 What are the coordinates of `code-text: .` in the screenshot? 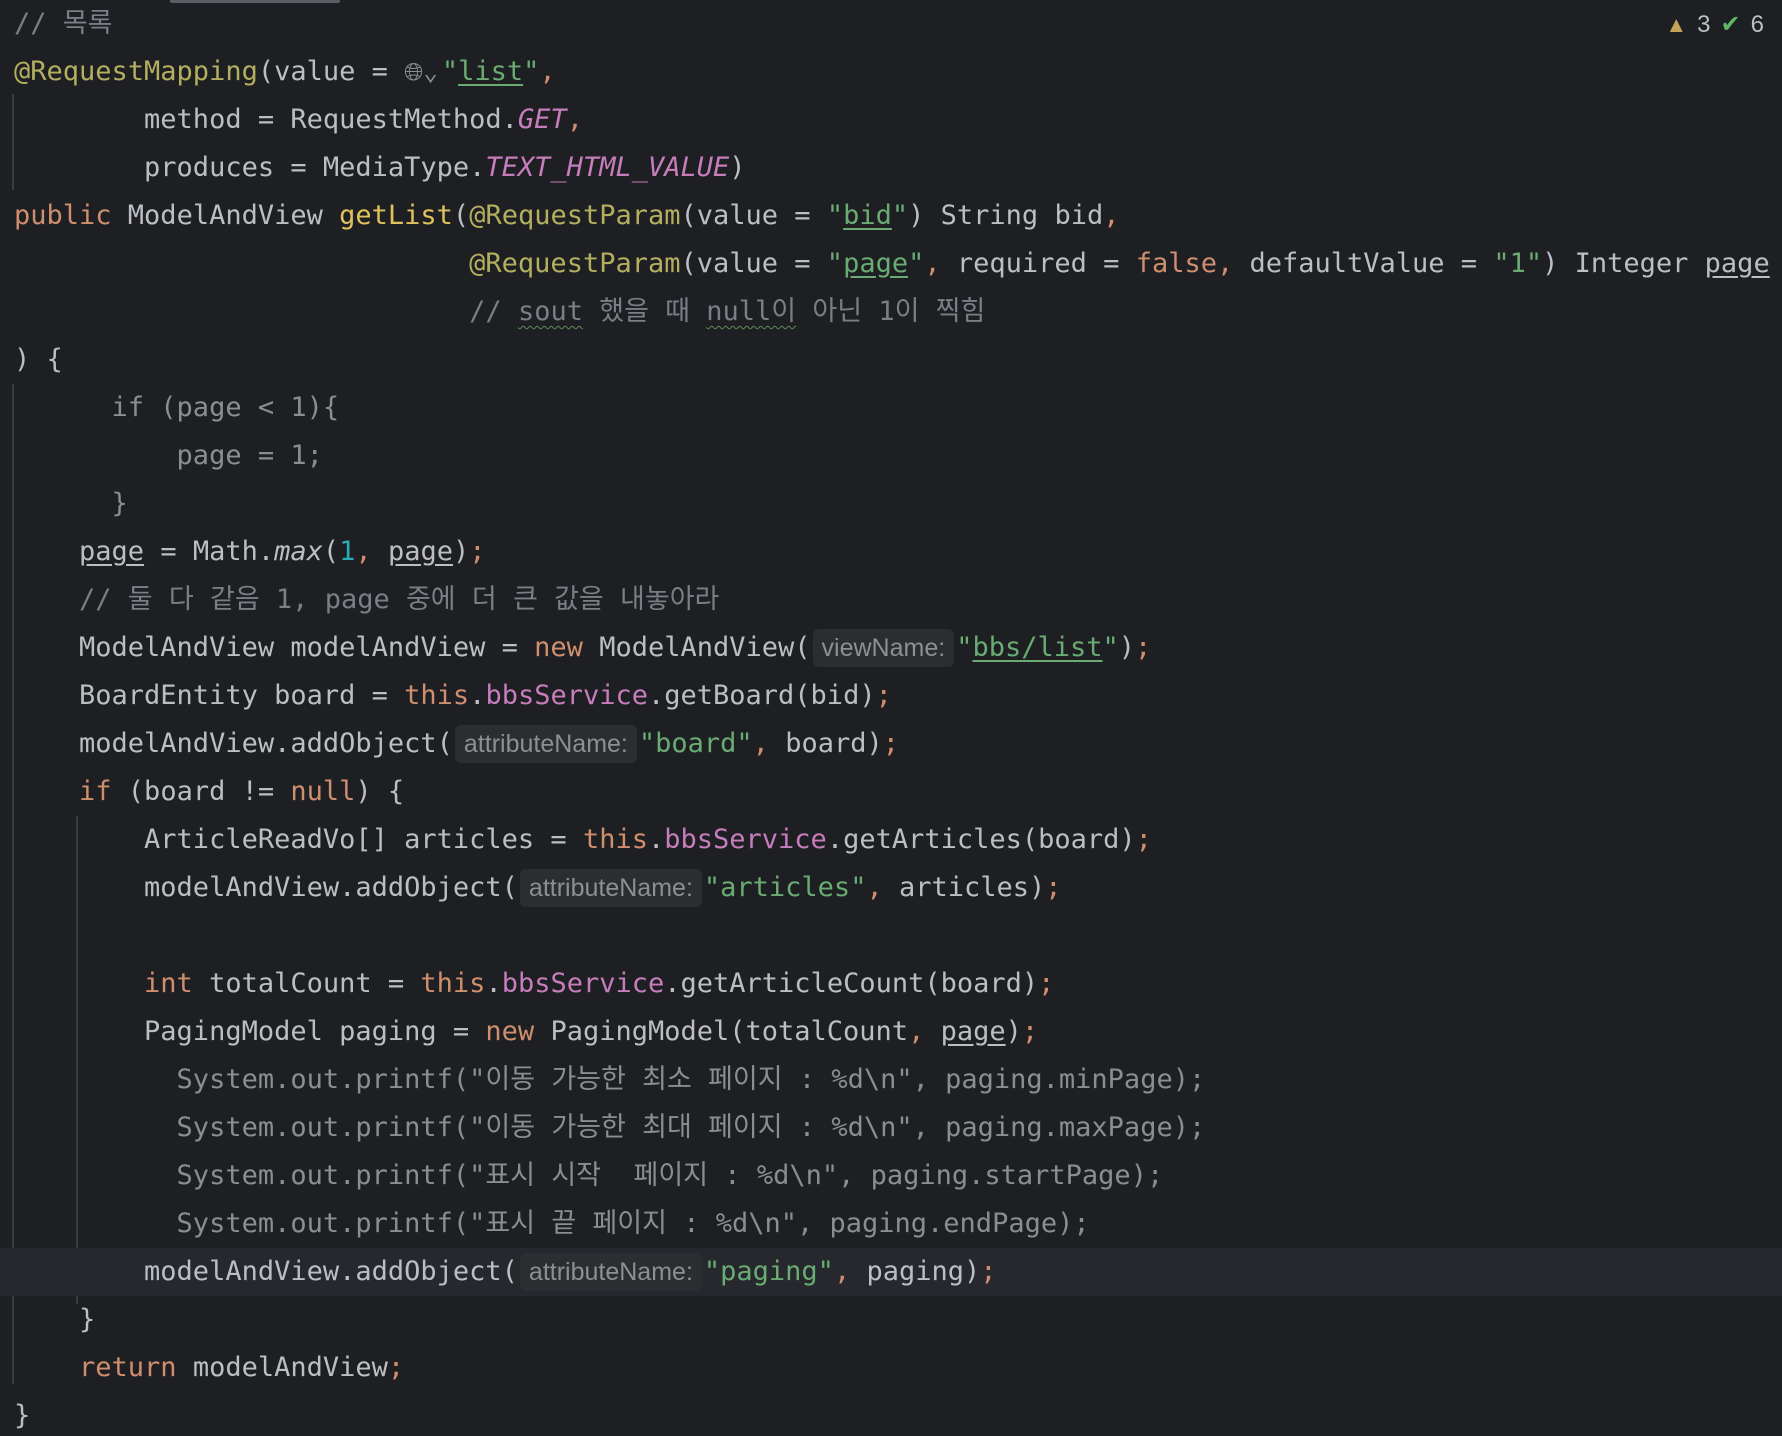 It's located at (656, 839).